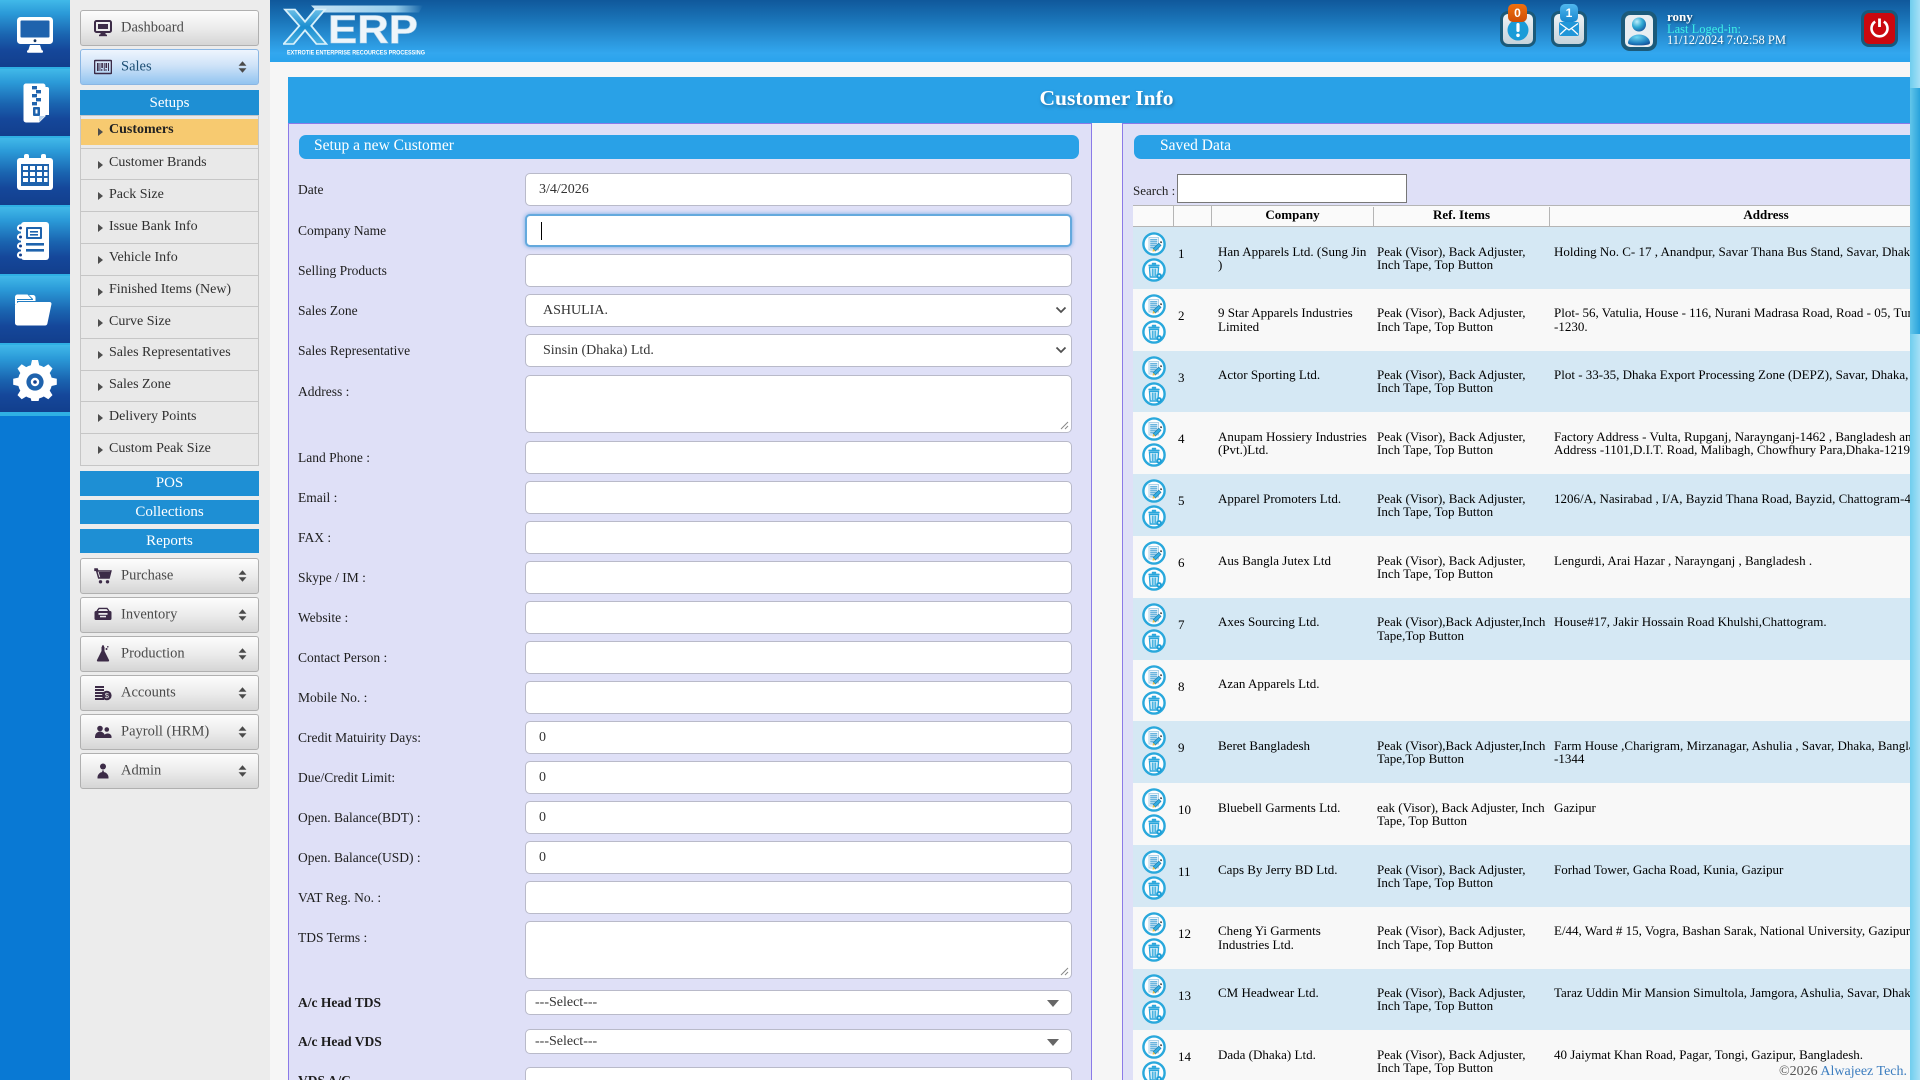 The image size is (1920, 1080). What do you see at coordinates (356, 53) in the screenshot?
I see `svg-text:EXTROTIE ENTERPRISE RECOURCES: EXTROTIE ENTERPRISE RECOURCES PROCESSING` at bounding box center [356, 53].